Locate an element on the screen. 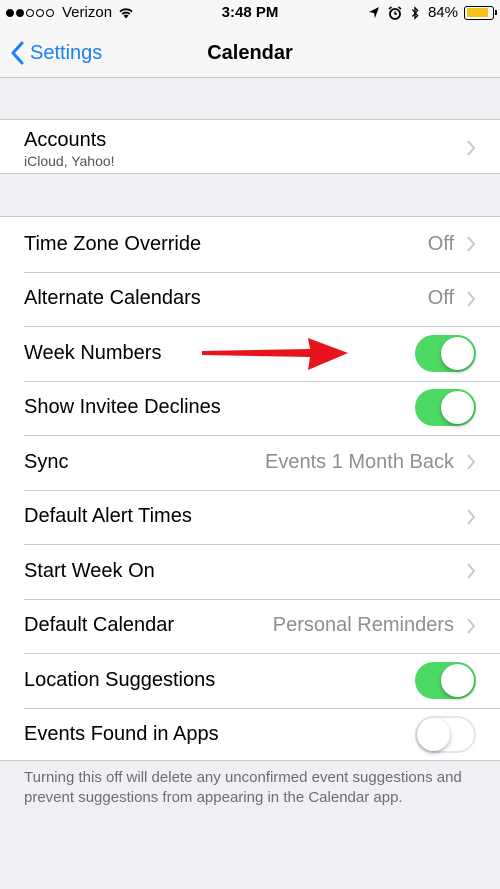 The width and height of the screenshot is (500, 889). location-arrow-icon is located at coordinates (373, 12).